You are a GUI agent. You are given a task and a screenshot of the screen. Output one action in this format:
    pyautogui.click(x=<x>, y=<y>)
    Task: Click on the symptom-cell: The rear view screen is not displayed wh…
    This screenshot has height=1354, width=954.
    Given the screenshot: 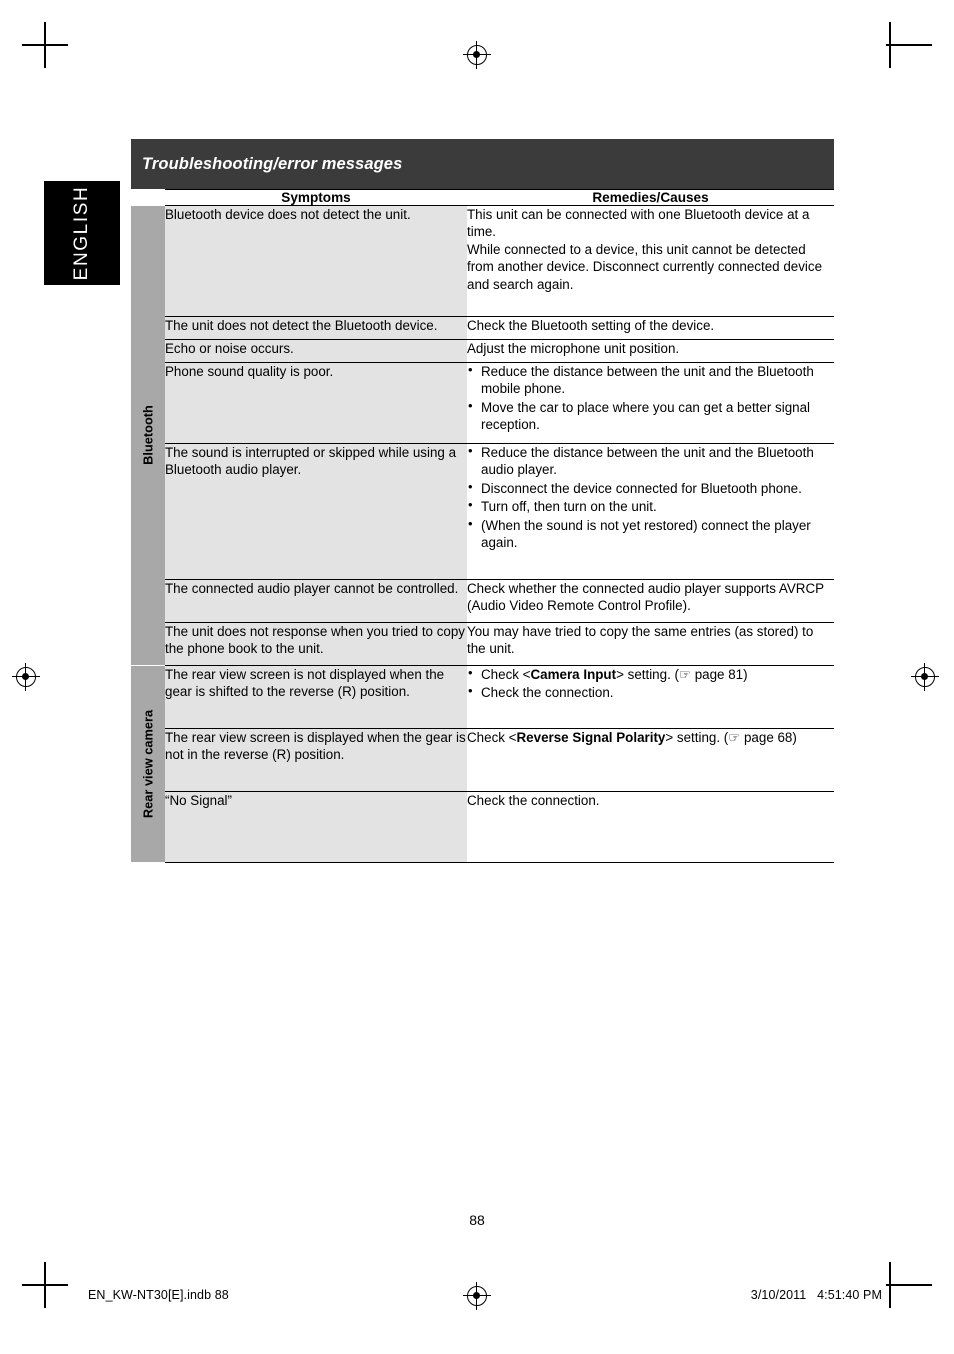 What is the action you would take?
    pyautogui.click(x=316, y=697)
    